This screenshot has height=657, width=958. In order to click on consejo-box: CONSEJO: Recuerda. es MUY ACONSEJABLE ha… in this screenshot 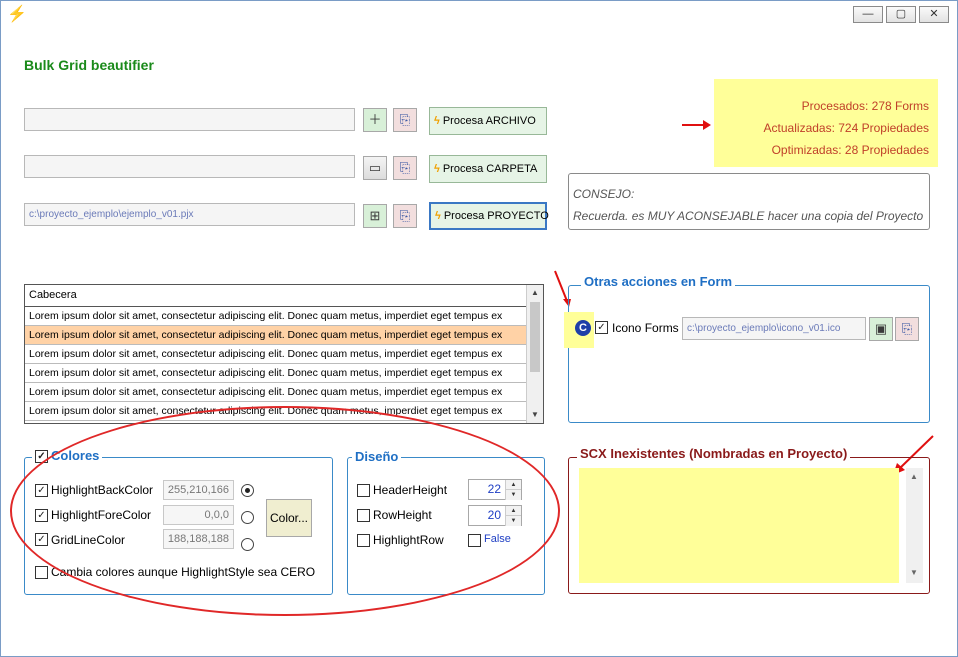, I will do `click(749, 201)`.